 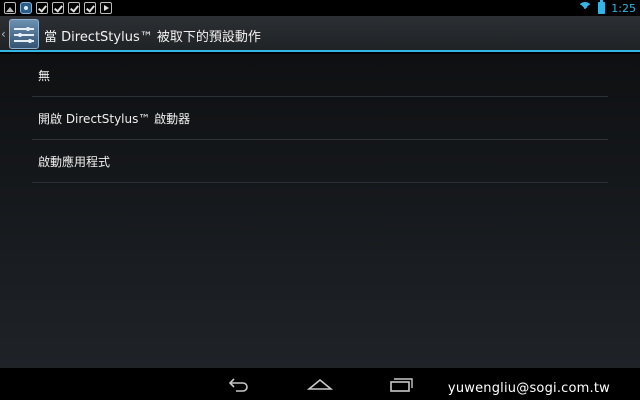 What do you see at coordinates (114, 118) in the screenshot?
I see `list-item-label: 開啟 DirectStylus™ 啟動器` at bounding box center [114, 118].